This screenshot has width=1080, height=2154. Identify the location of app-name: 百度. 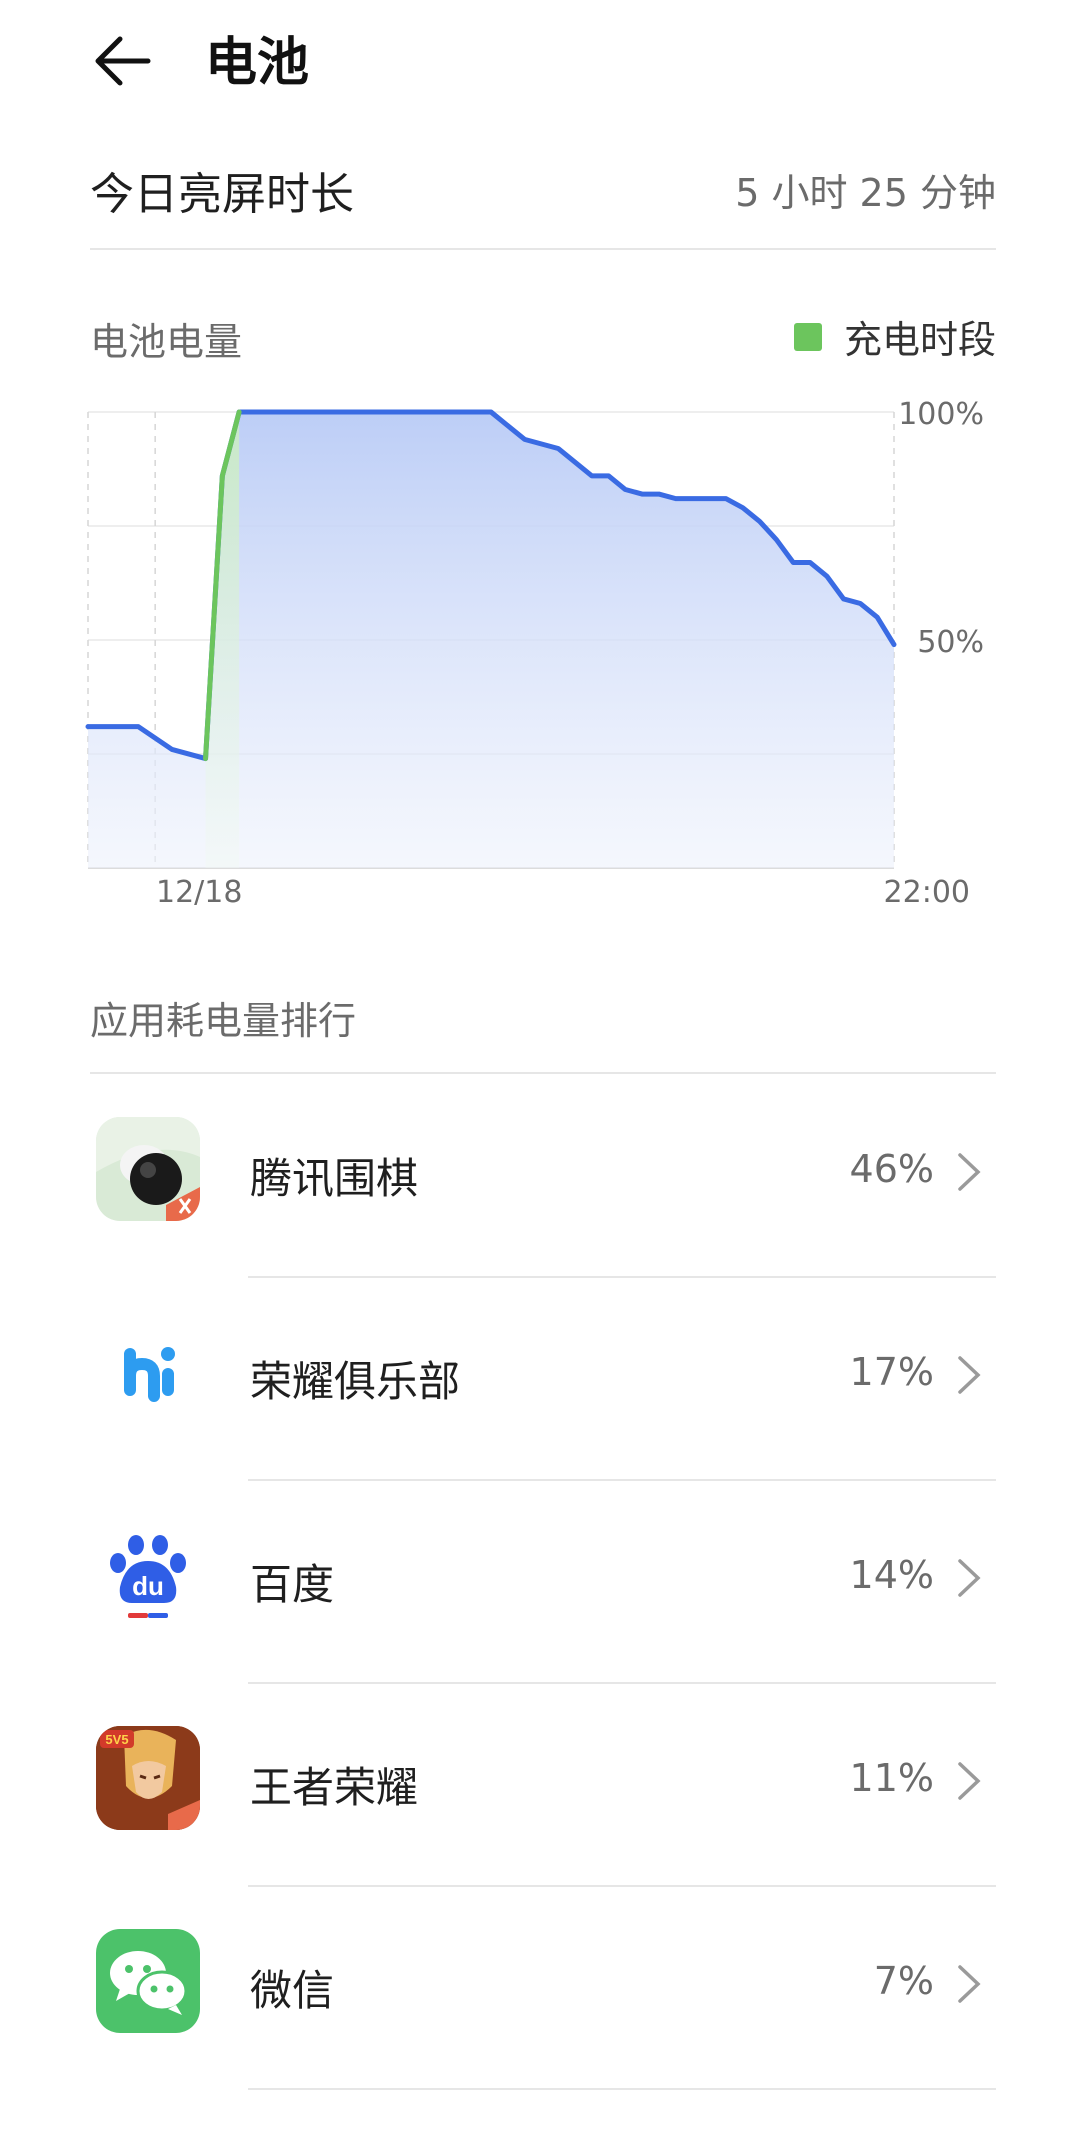
(292, 1584).